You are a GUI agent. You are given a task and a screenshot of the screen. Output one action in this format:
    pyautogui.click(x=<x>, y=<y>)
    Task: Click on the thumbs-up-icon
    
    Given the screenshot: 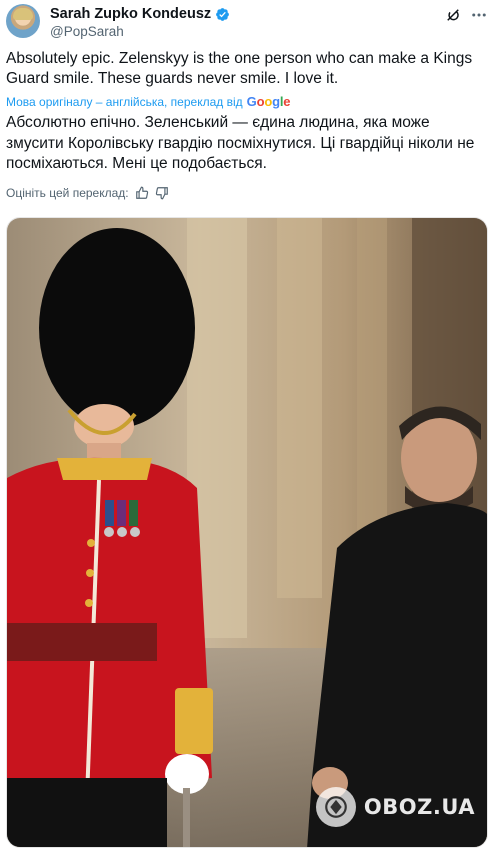 What is the action you would take?
    pyautogui.click(x=142, y=193)
    